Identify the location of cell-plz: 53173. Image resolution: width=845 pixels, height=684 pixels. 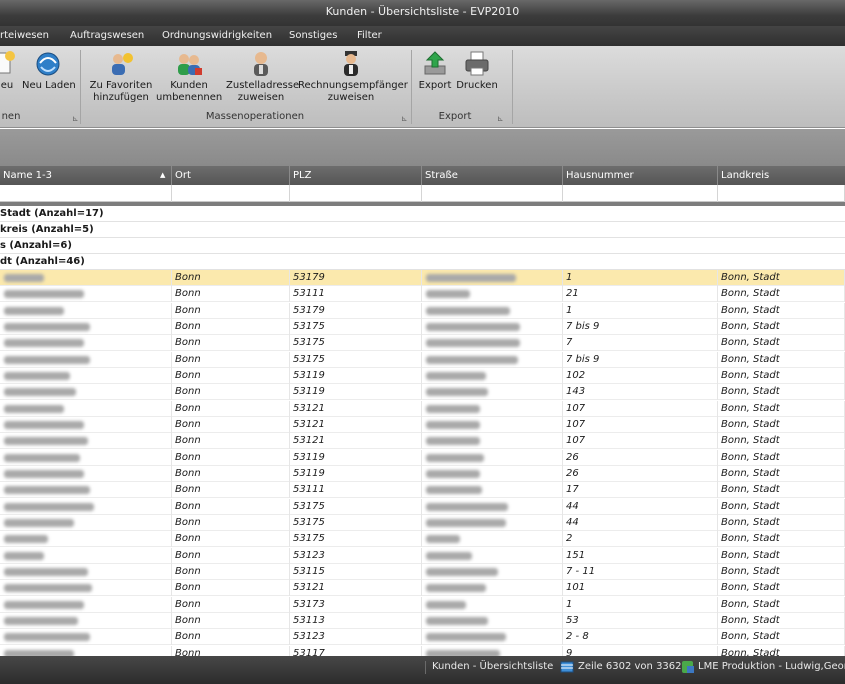
(356, 604).